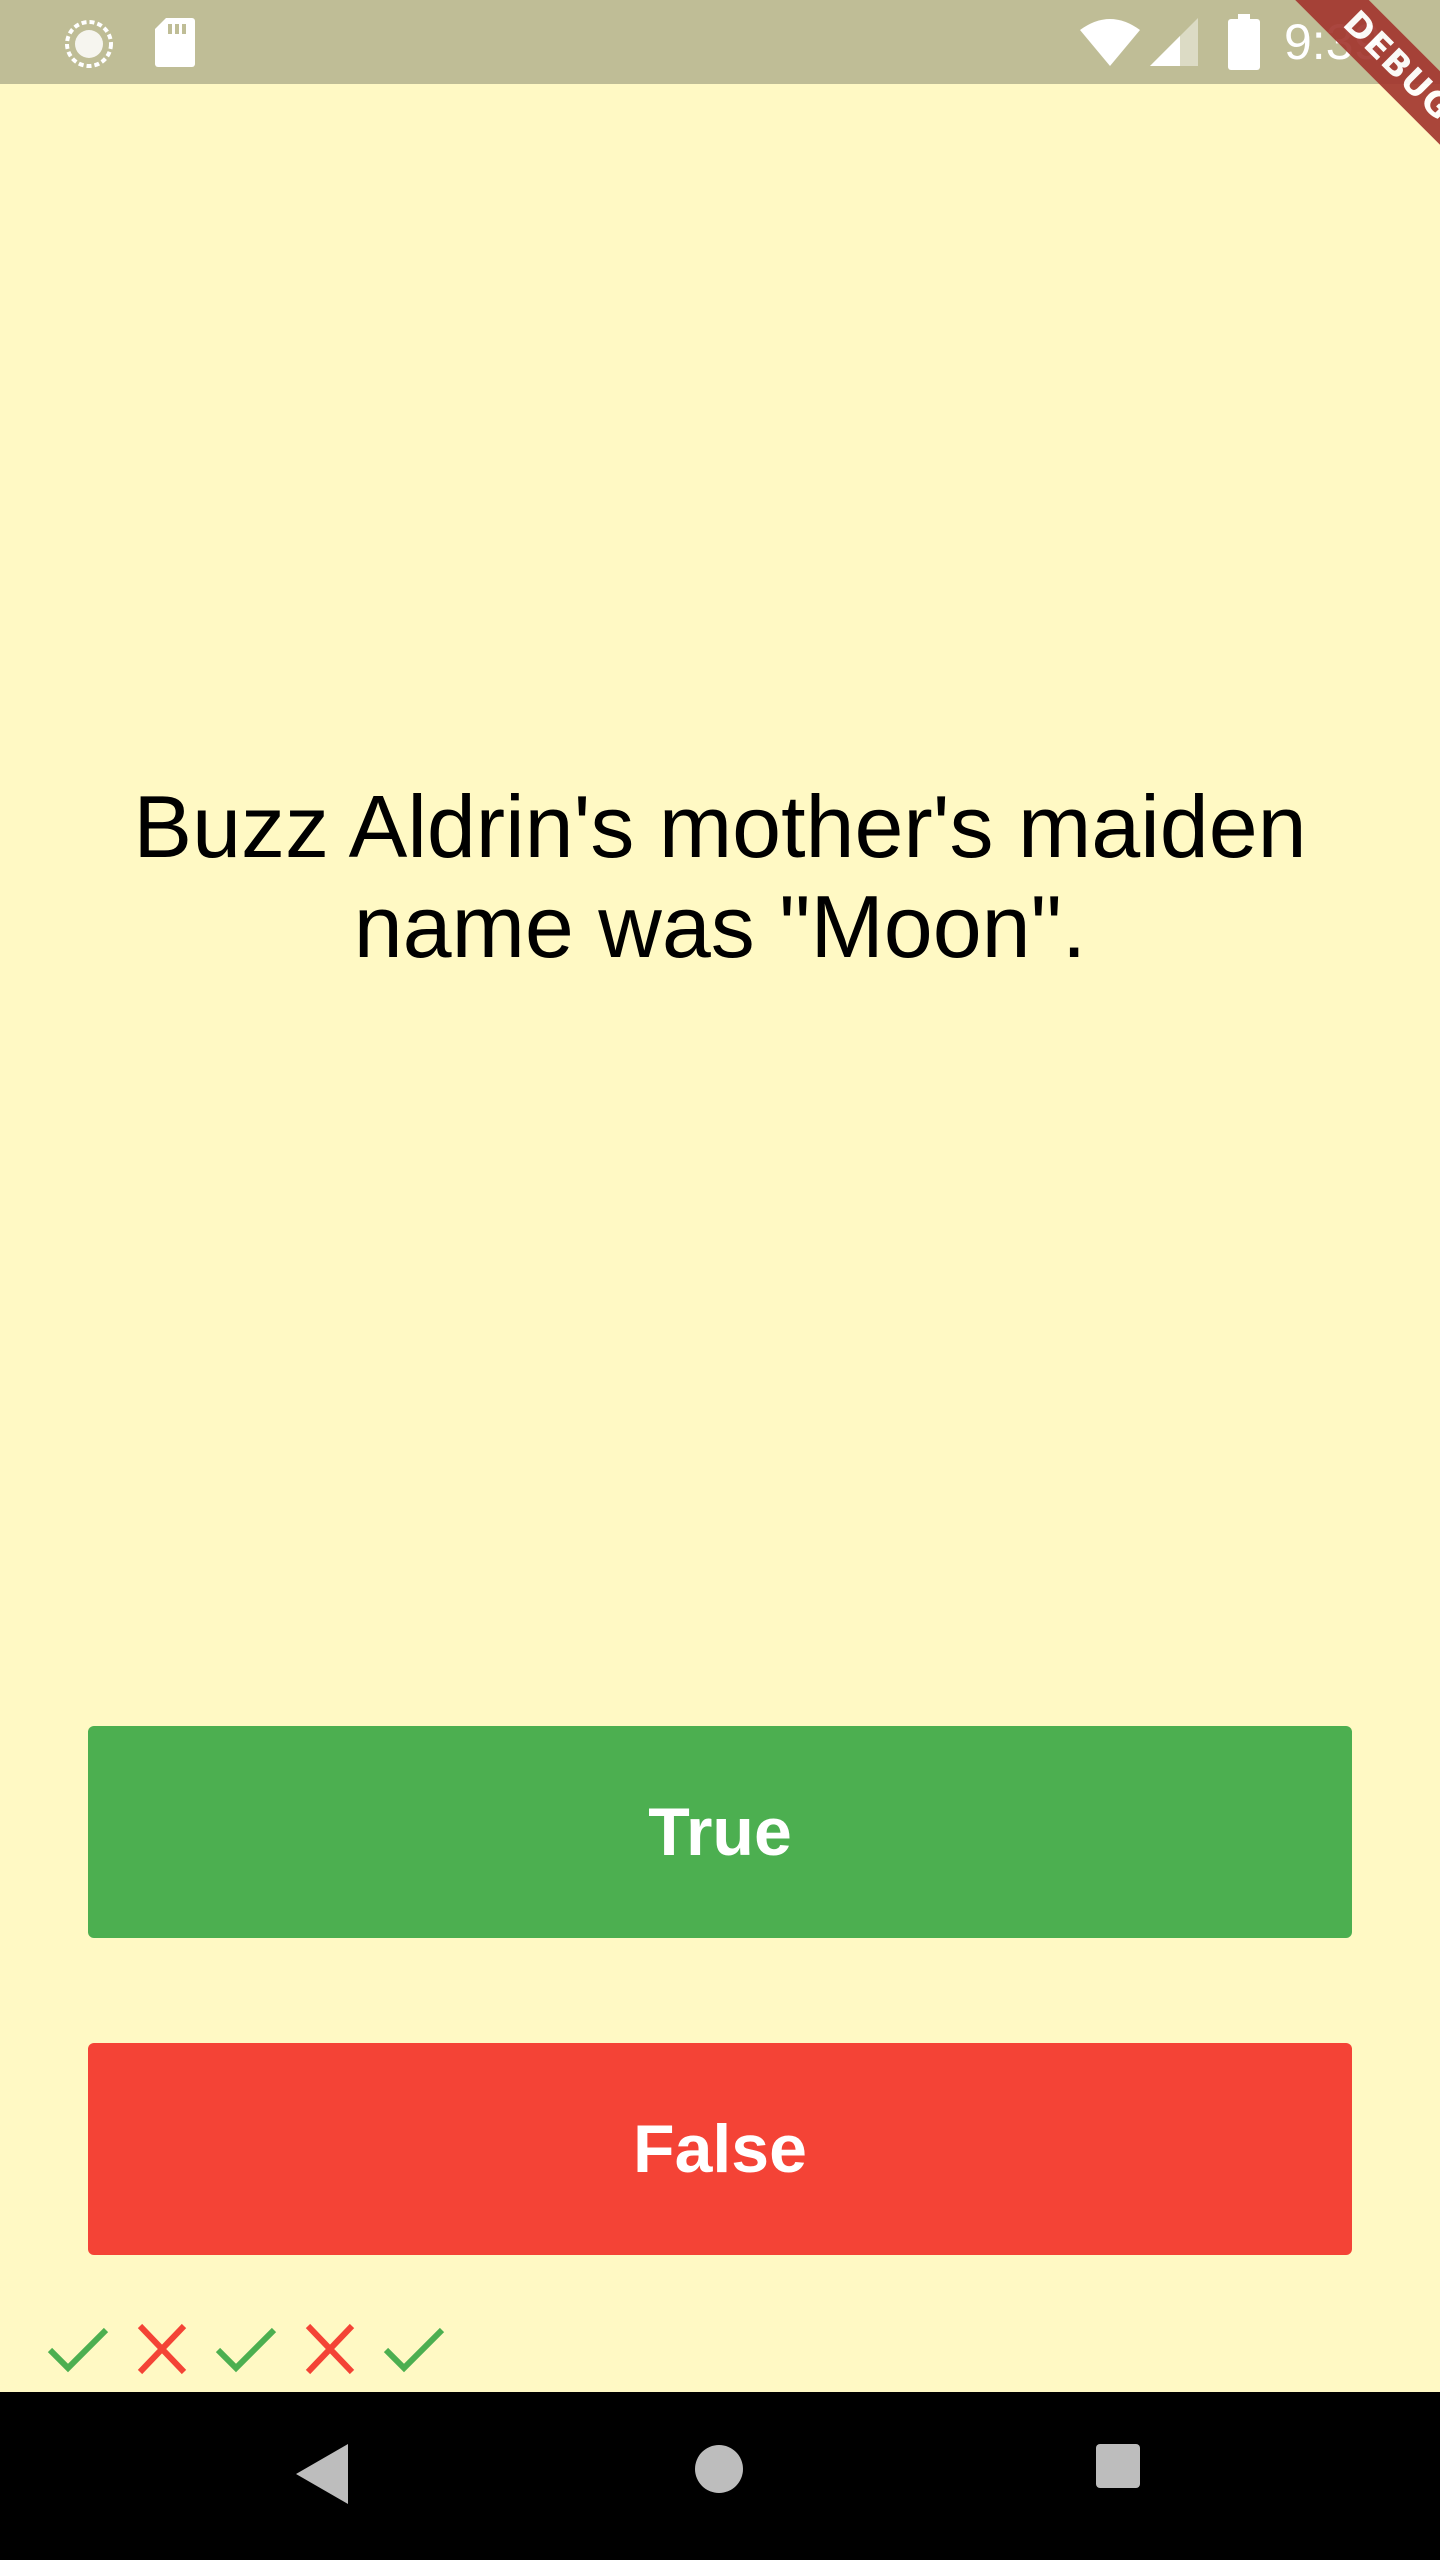 Image resolution: width=1440 pixels, height=2560 pixels. What do you see at coordinates (720, 42) in the screenshot?
I see `status-bar: 9:39` at bounding box center [720, 42].